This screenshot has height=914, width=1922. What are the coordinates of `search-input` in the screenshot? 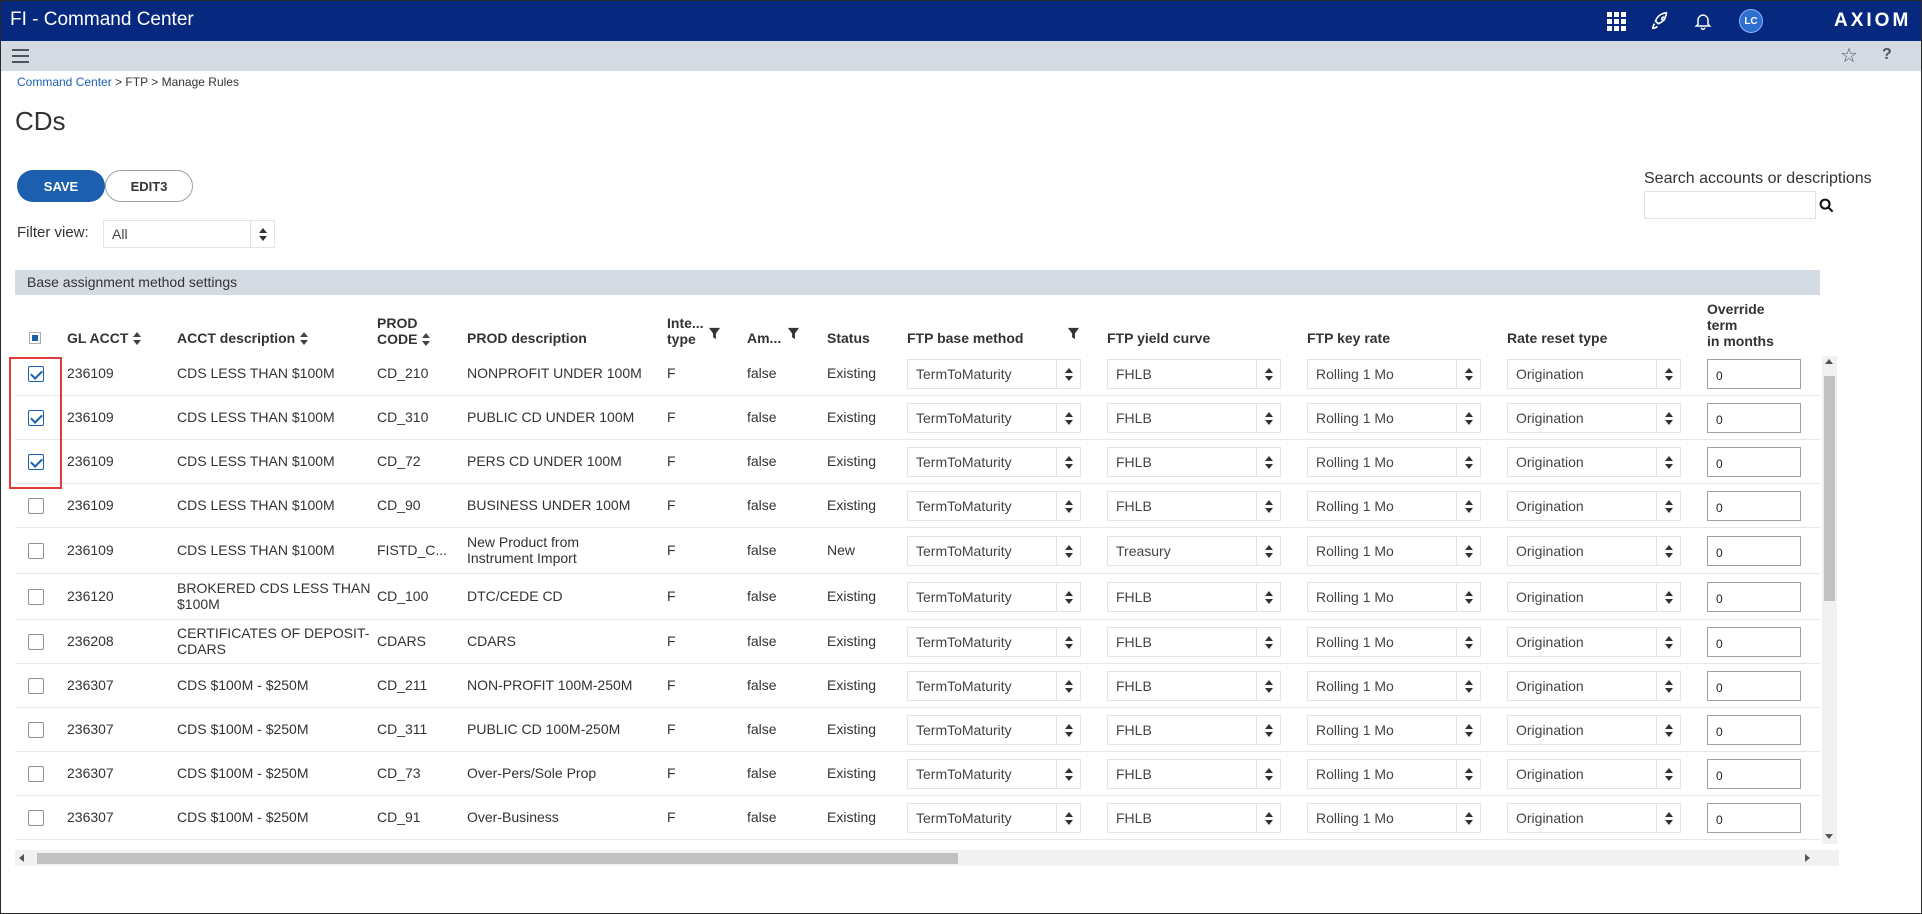 It's located at (1730, 205).